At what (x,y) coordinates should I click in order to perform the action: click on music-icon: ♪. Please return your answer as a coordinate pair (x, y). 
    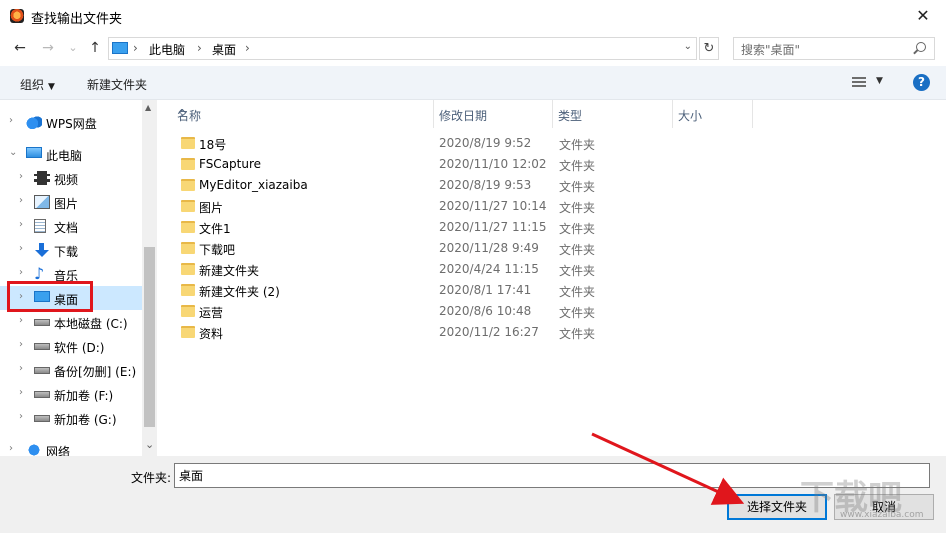
    Looking at the image, I should click on (39, 273).